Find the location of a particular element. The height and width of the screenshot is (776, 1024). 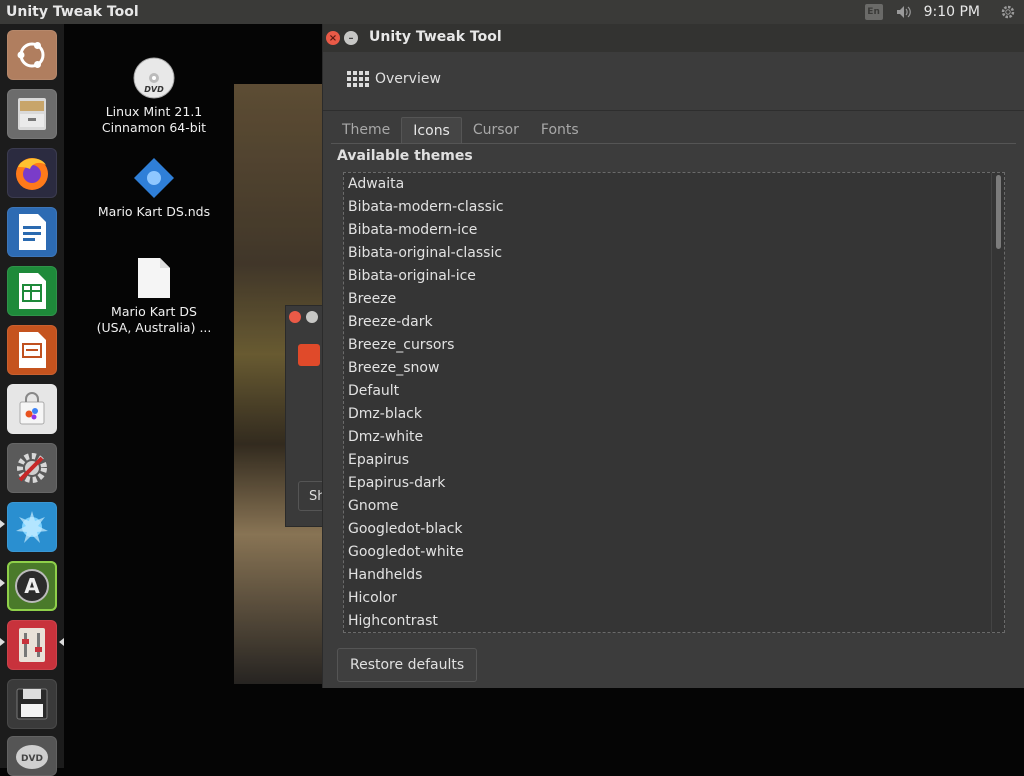

launcher-item-software-center is located at coordinates (32, 409).